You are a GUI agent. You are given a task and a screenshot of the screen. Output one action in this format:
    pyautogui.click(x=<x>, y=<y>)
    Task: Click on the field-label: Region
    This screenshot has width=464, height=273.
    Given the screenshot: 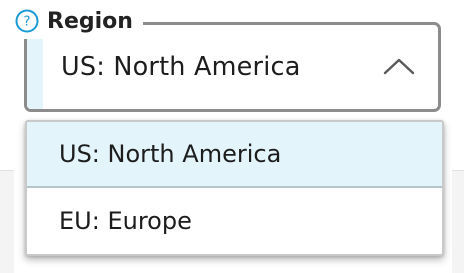 What is the action you would take?
    pyautogui.click(x=90, y=21)
    